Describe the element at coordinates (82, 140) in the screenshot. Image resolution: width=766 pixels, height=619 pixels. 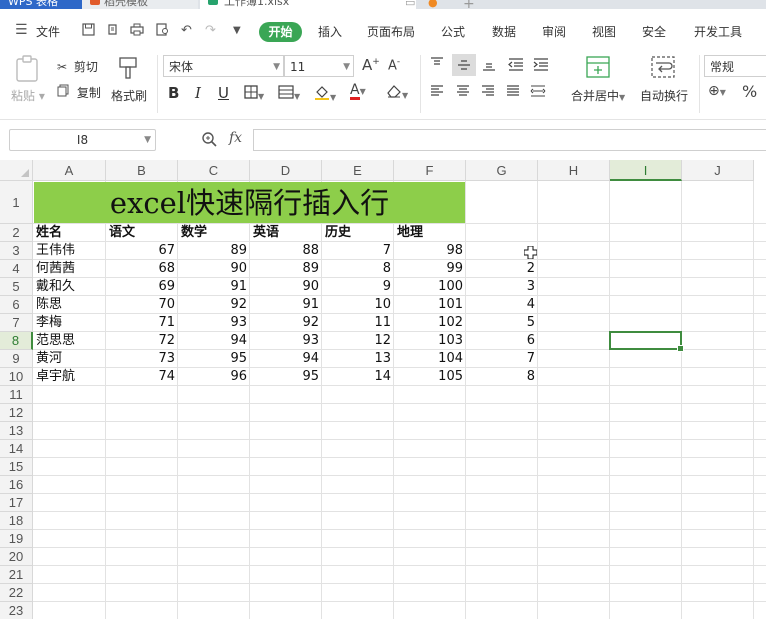
I see `name-box: I8 ▼` at that location.